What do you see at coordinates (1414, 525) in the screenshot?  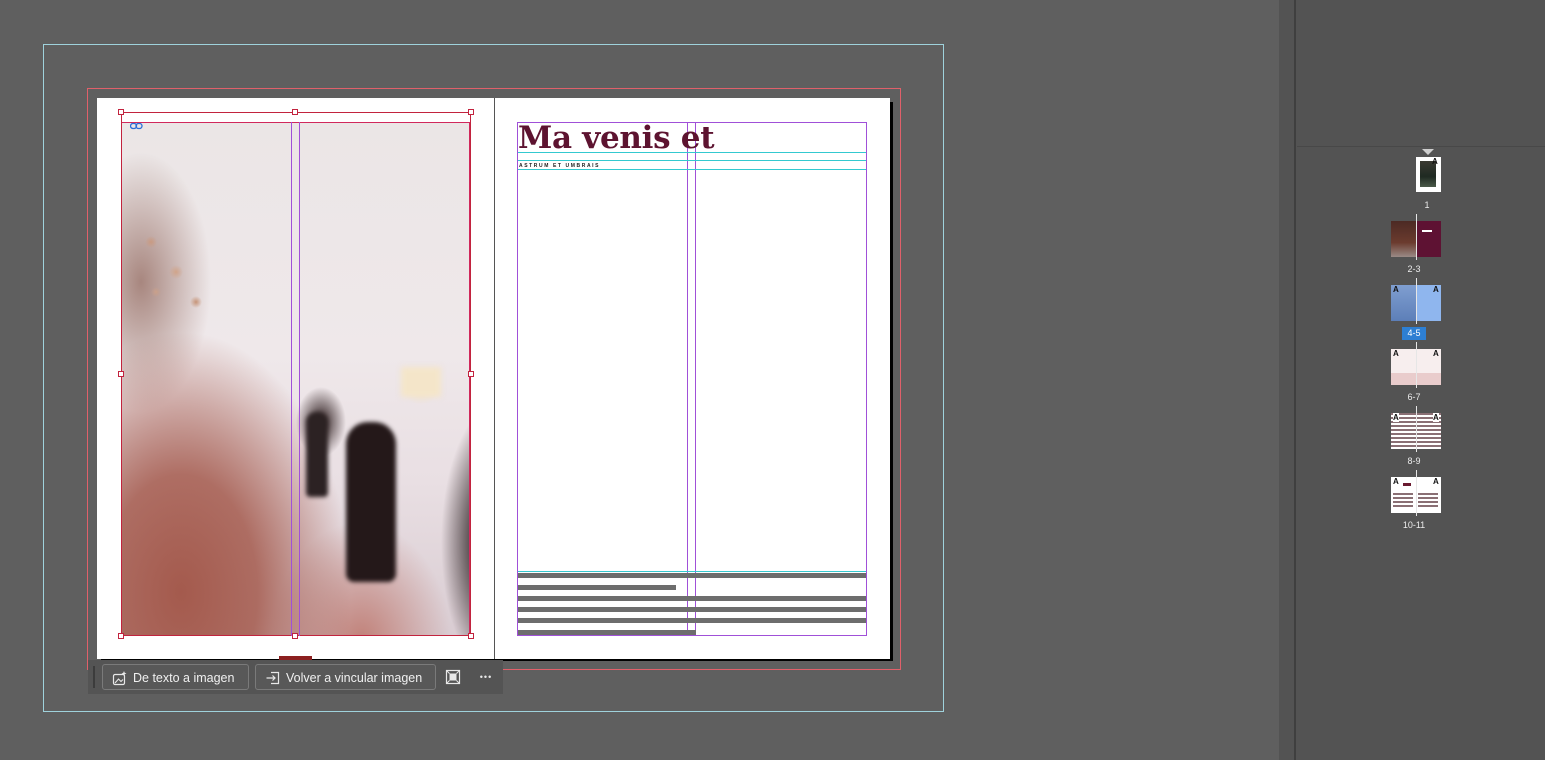 I see `page-number: 10-11` at bounding box center [1414, 525].